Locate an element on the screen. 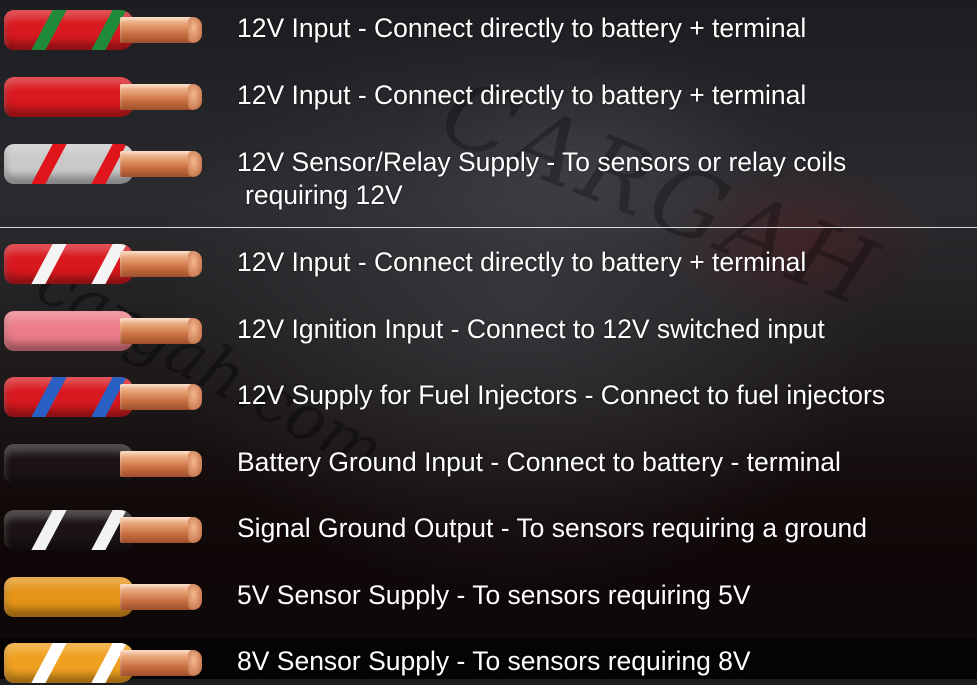 This screenshot has height=685, width=977. wire-orange-white-icon is located at coordinates (104, 663).